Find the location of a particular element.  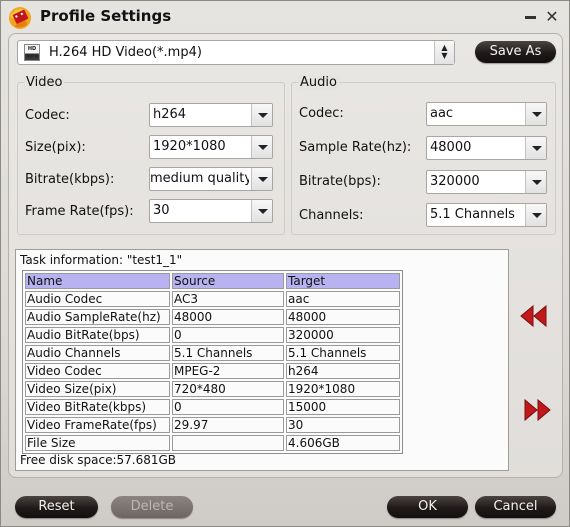

cell-name: Video FrameRate(fps) is located at coordinates (97, 425).